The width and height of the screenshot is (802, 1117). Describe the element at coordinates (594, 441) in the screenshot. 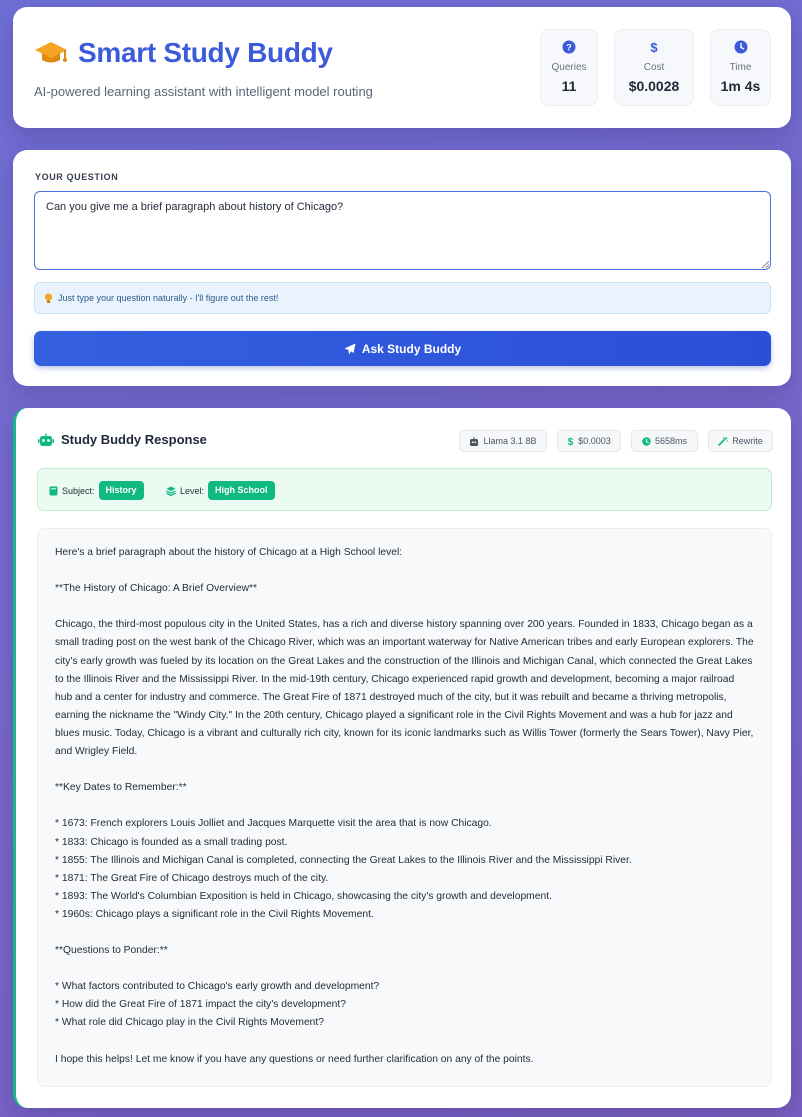

I see `cost-chip-label: $0.0003` at that location.